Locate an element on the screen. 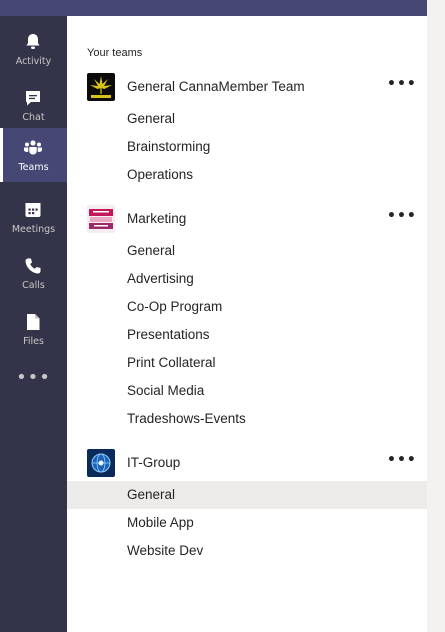  rail-item-activity: Activity is located at coordinates (33, 49).